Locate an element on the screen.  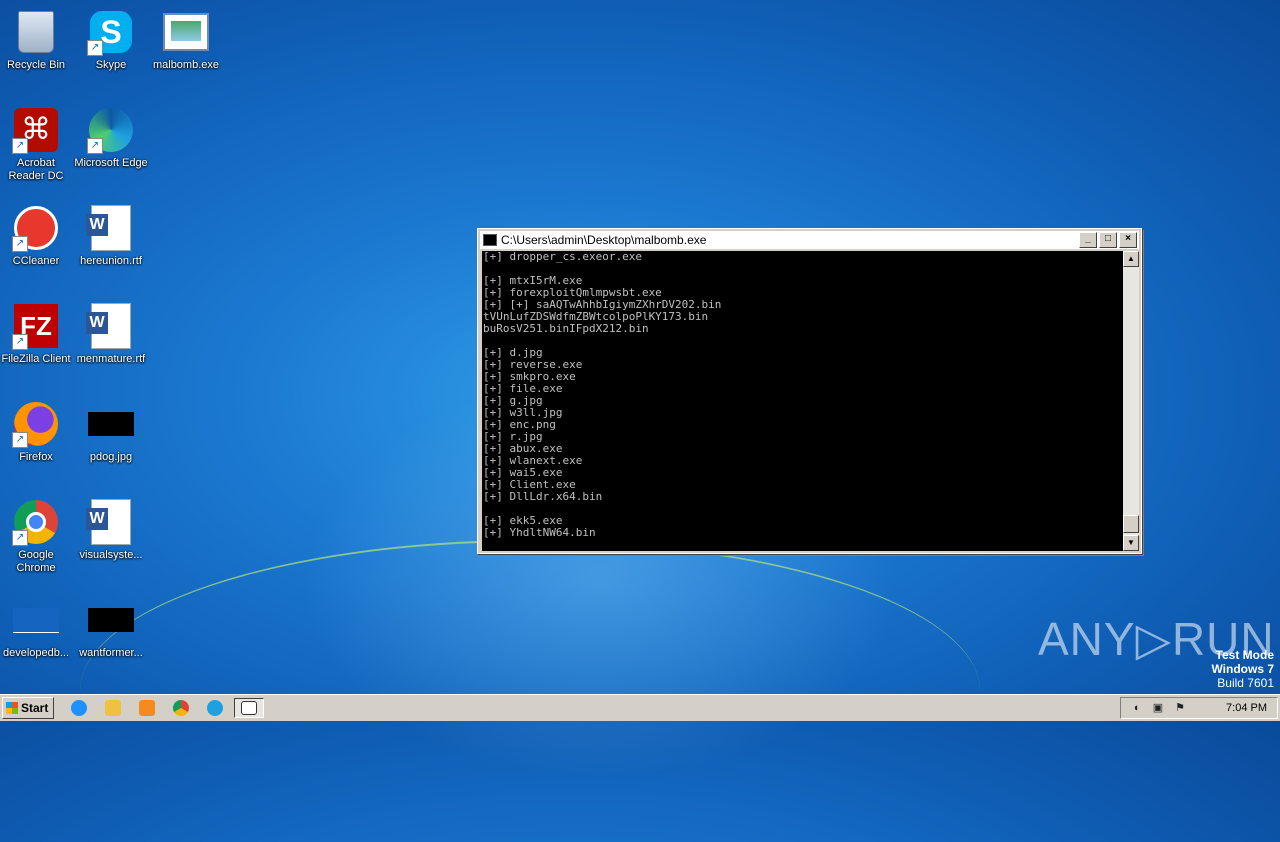
desktop-icon-menmature: menmature.rtf is located at coordinates (111, 334).